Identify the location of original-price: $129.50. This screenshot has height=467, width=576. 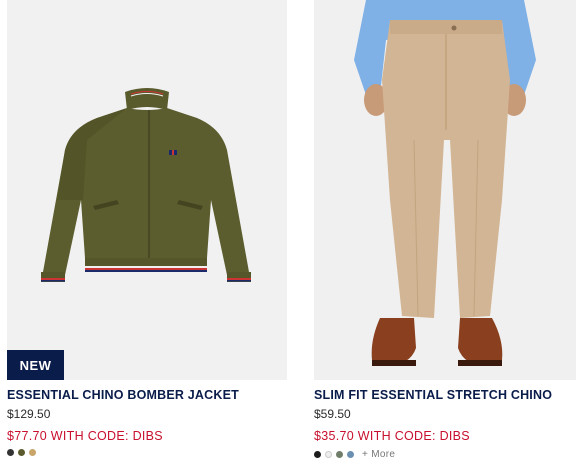
(29, 414).